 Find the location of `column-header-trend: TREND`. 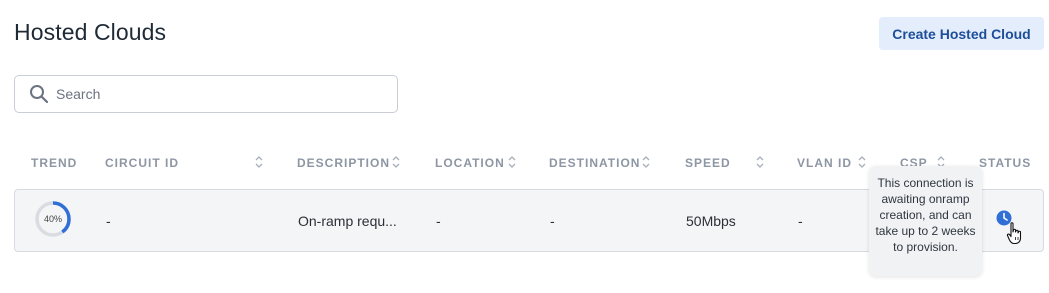

column-header-trend: TREND is located at coordinates (54, 163).